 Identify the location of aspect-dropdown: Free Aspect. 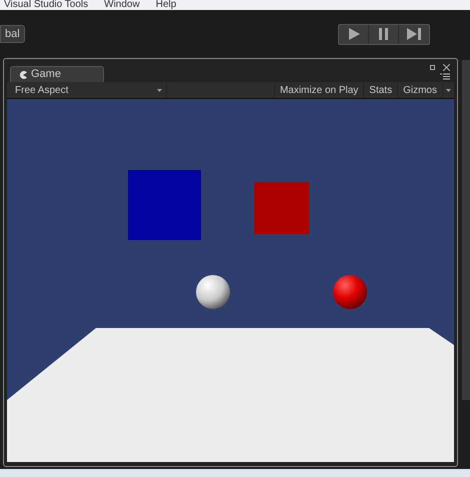
(87, 90).